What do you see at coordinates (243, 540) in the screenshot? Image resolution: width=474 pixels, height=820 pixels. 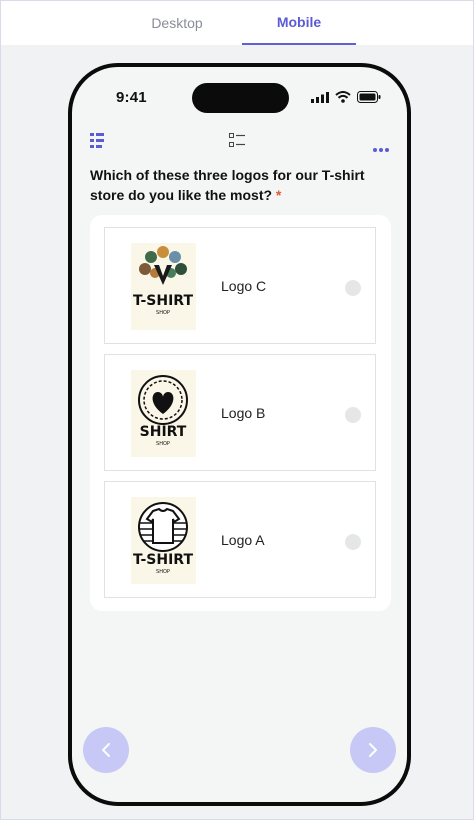 I see `option-label: Logo A` at bounding box center [243, 540].